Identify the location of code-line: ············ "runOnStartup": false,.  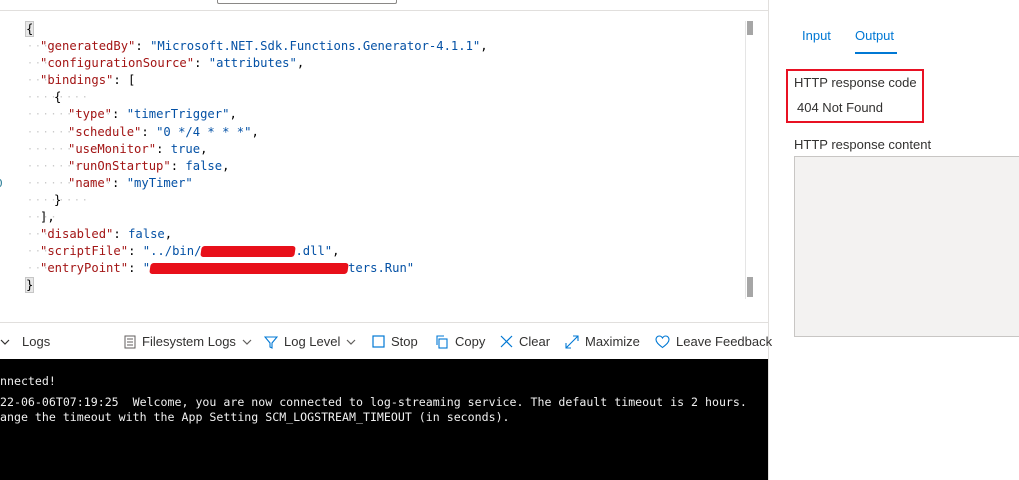
(372, 166).